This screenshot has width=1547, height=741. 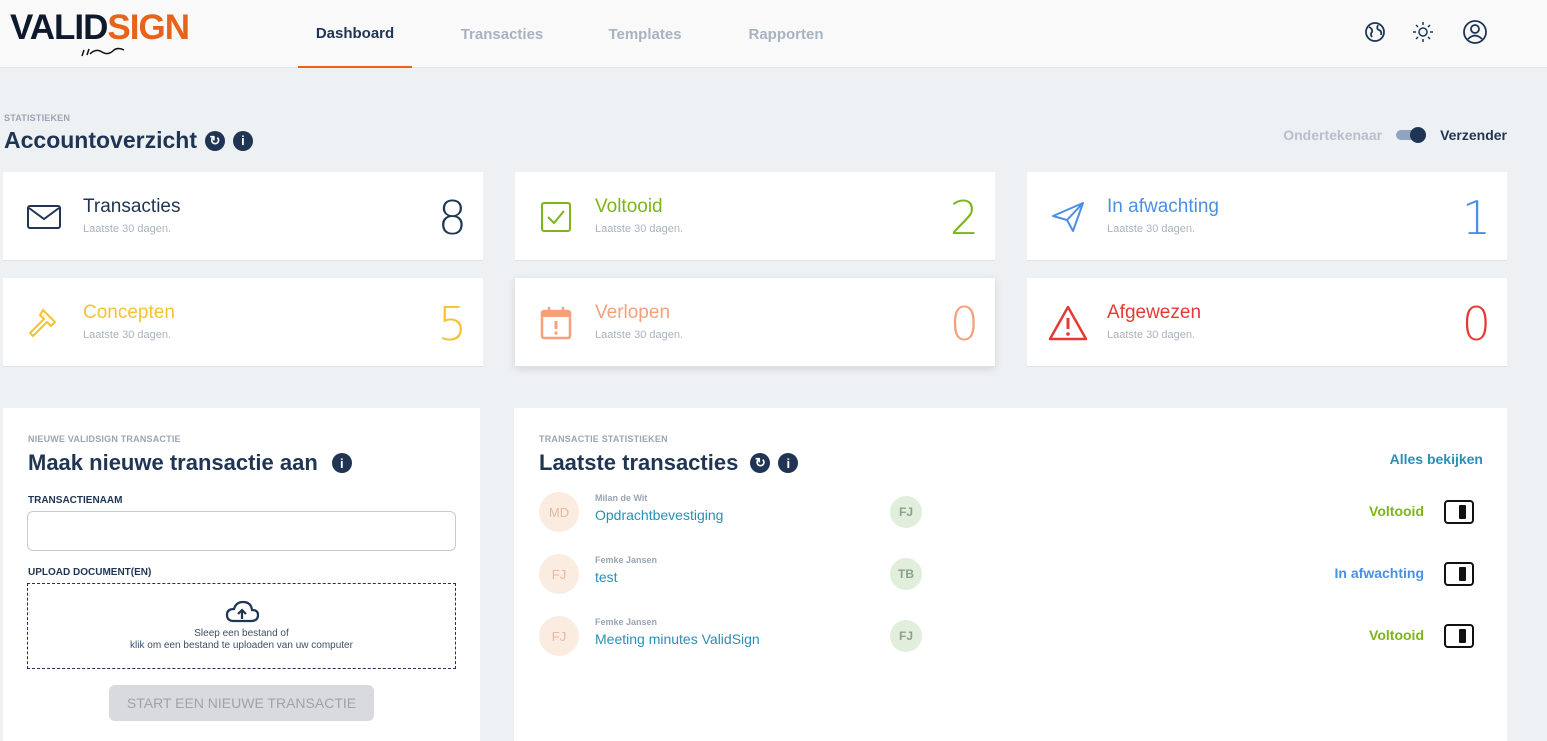 I want to click on stat-label: Voltooid, so click(x=629, y=206).